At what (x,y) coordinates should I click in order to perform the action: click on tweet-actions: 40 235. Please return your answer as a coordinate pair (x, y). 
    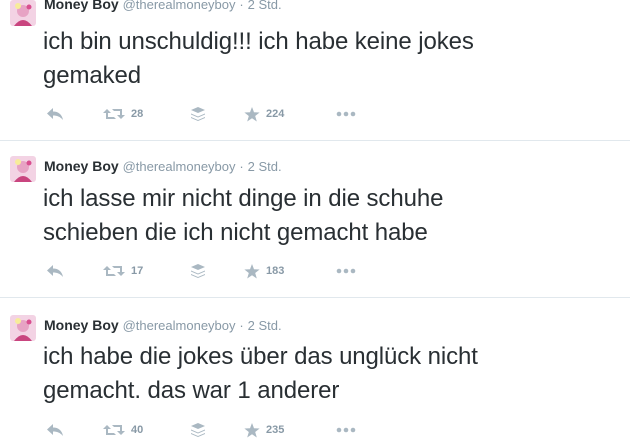
    Looking at the image, I should click on (211, 430).